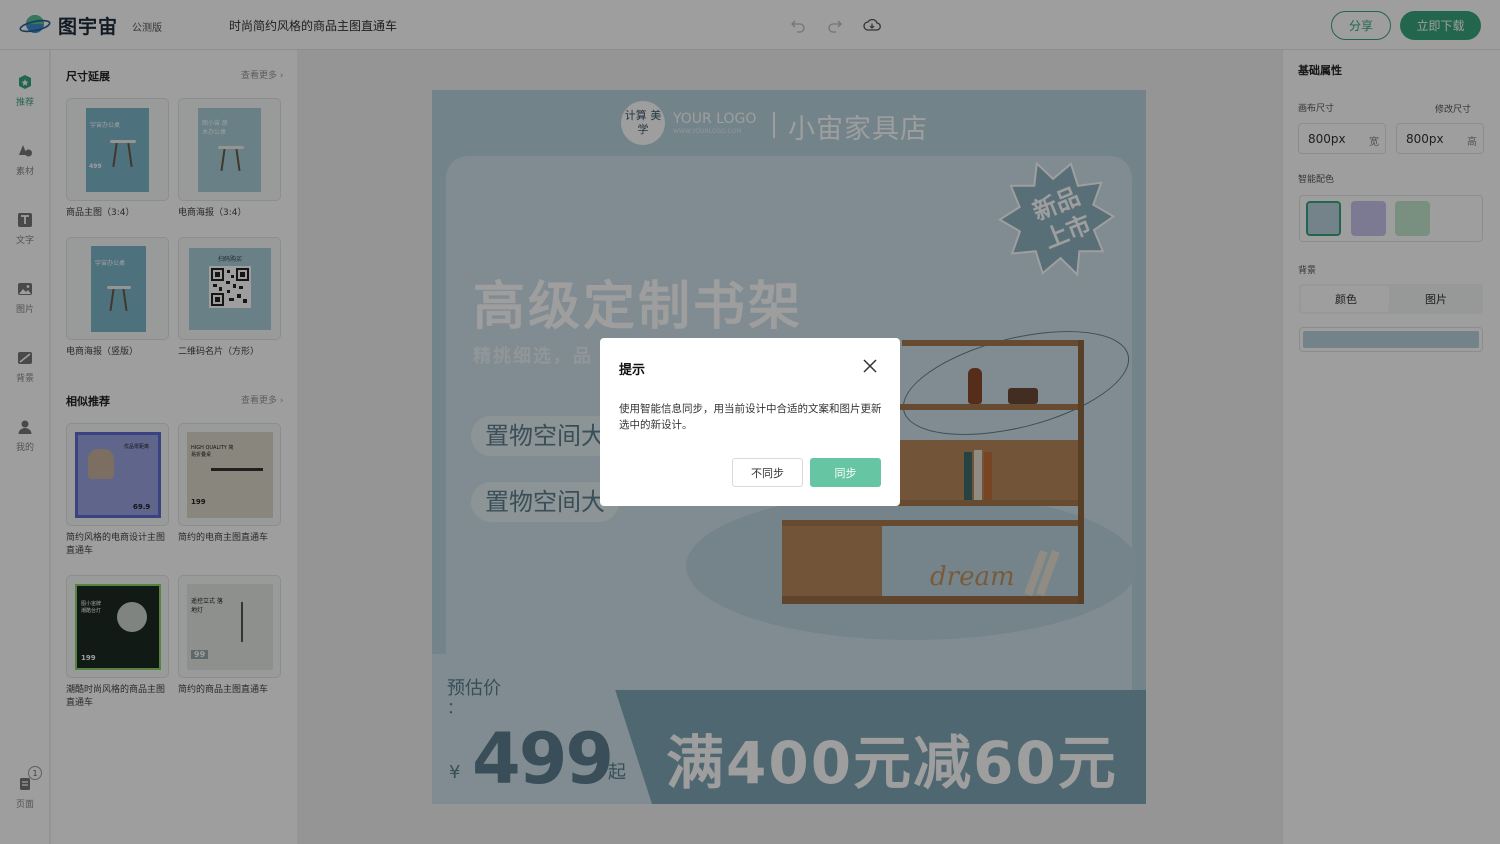 This screenshot has height=844, width=1500. I want to click on dialog-message: 使用智能信息同步，用当前设计中合适的文案和图片更新选中的新设计。, so click(750, 417).